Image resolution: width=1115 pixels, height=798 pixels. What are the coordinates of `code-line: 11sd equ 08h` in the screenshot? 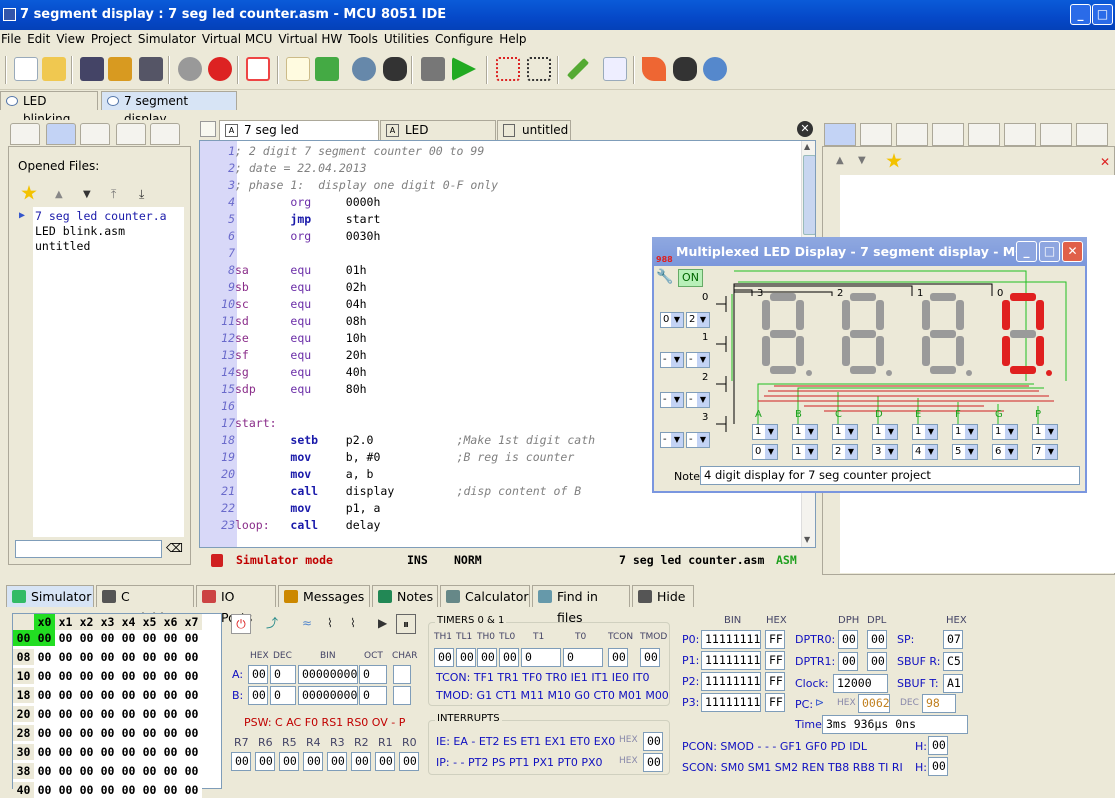 It's located at (397, 321).